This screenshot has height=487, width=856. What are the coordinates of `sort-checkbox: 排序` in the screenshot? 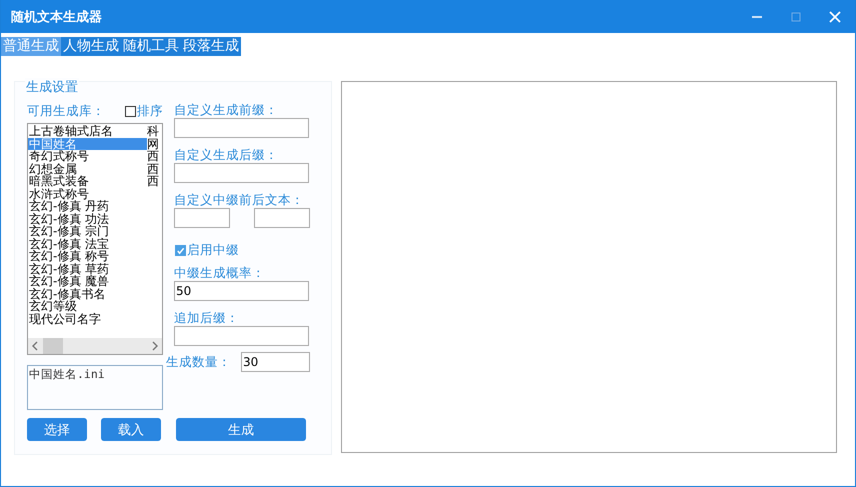 It's located at (144, 111).